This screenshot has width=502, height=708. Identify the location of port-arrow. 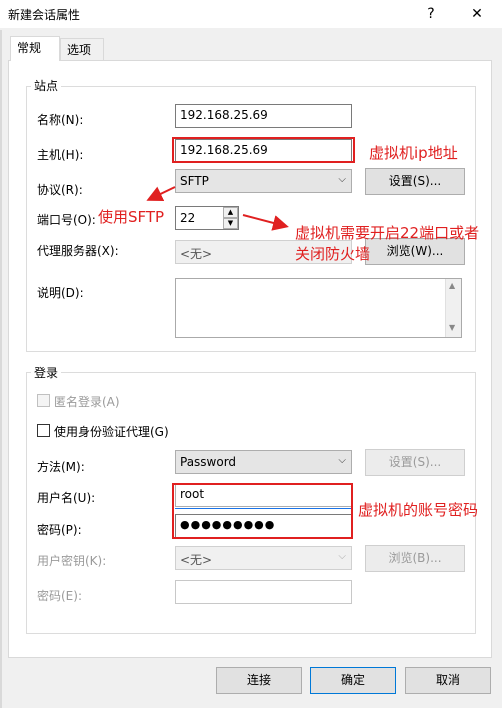
(265, 222).